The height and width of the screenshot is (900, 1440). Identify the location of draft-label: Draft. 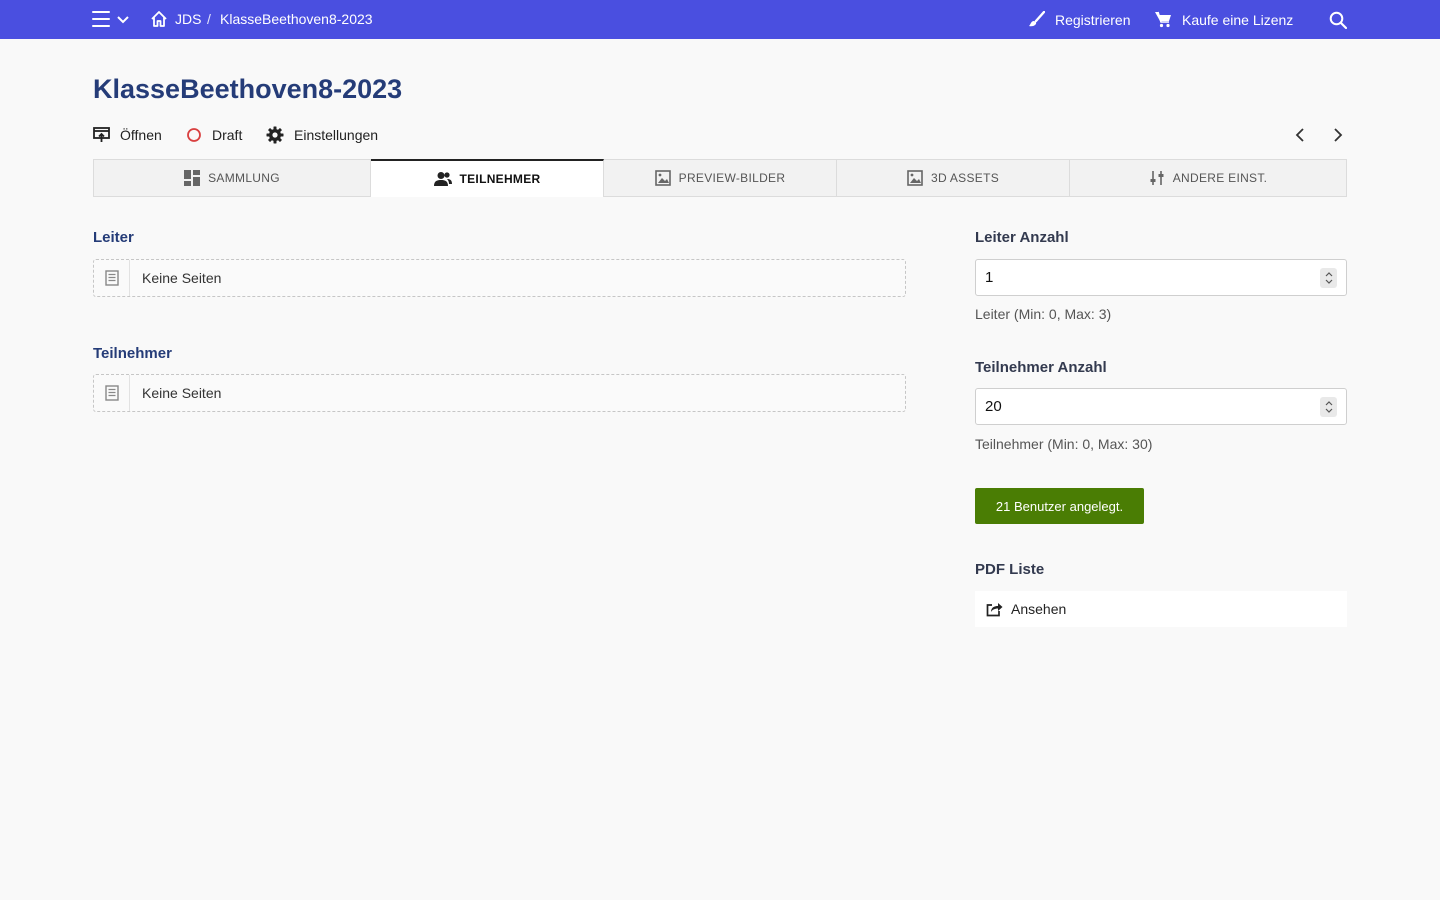
(227, 135).